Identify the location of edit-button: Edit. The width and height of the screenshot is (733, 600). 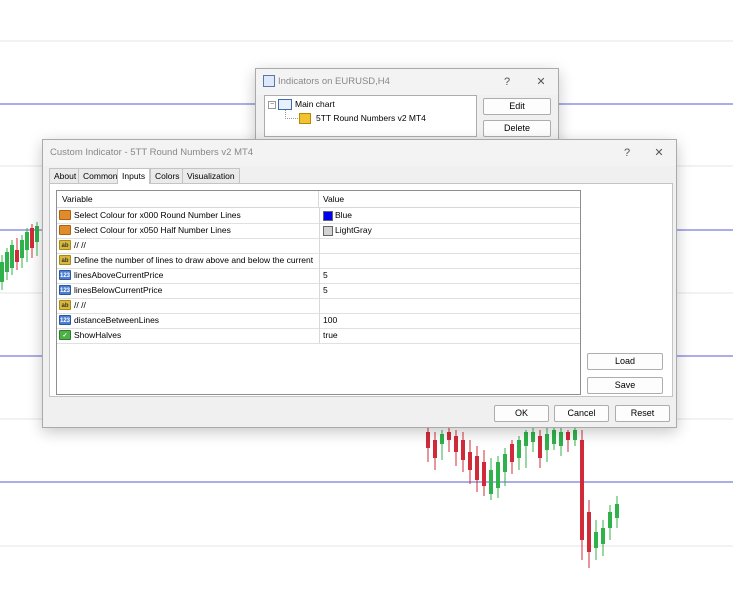
(517, 106).